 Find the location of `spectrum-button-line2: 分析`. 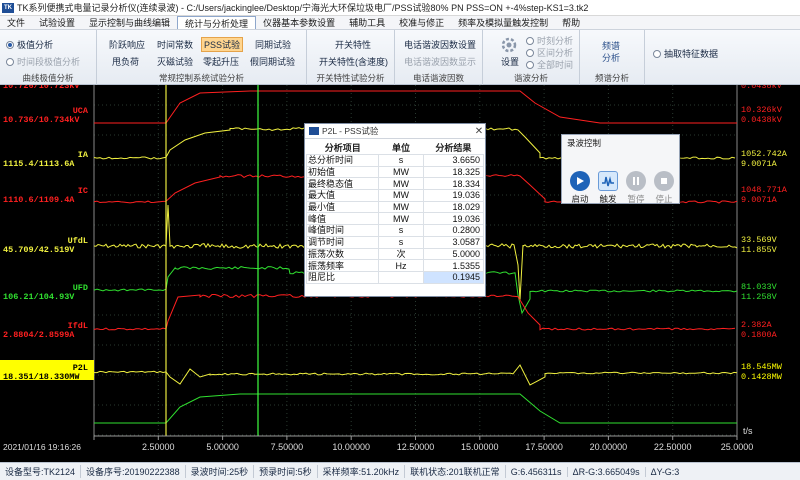

spectrum-button-line2: 分析 is located at coordinates (611, 57).